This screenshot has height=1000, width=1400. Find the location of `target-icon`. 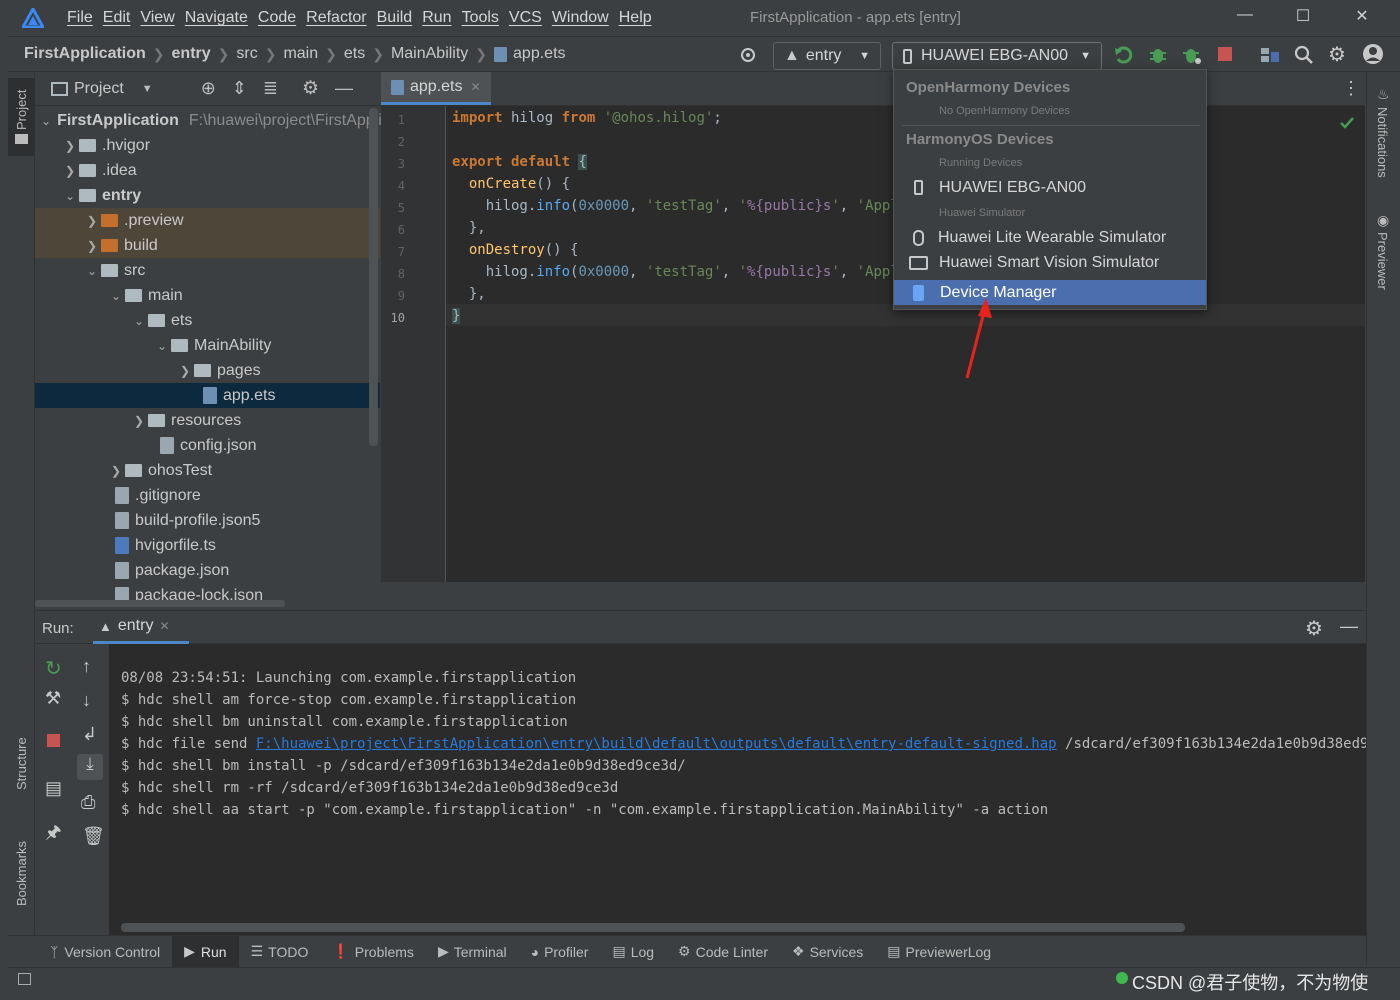

target-icon is located at coordinates (748, 55).